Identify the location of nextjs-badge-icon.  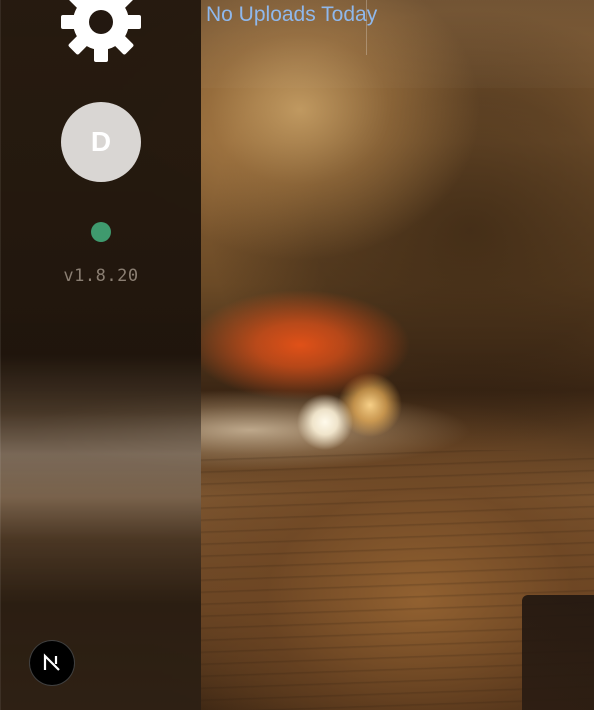
(52, 663).